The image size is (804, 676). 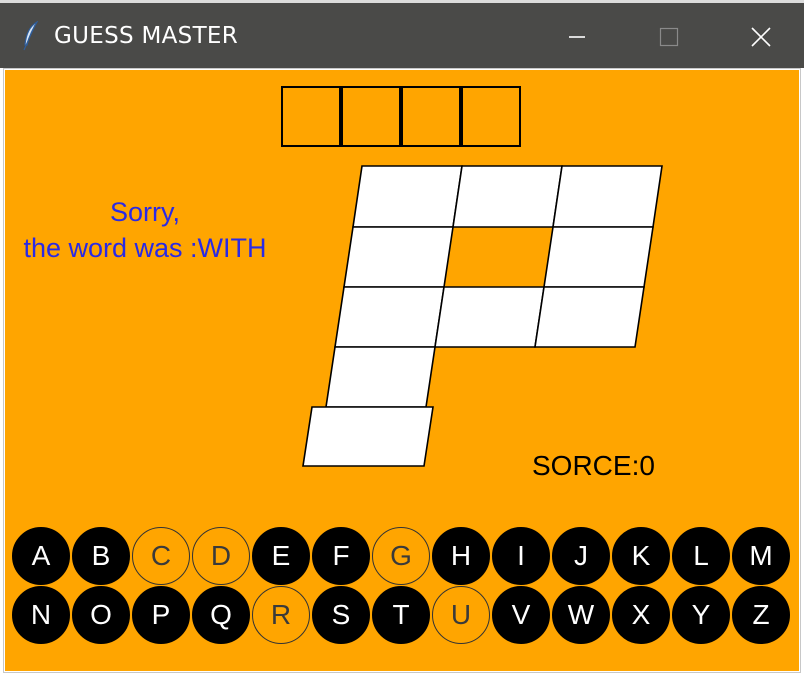 I want to click on score-label: SORCE:0, so click(x=593, y=465).